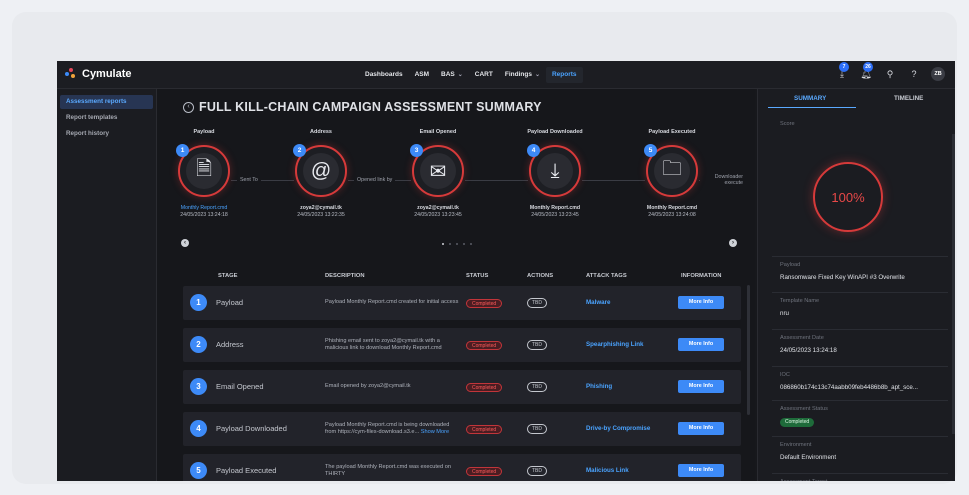 The width and height of the screenshot is (969, 495). What do you see at coordinates (614, 345) in the screenshot?
I see `attack-tag-link: Spearphishing Link` at bounding box center [614, 345].